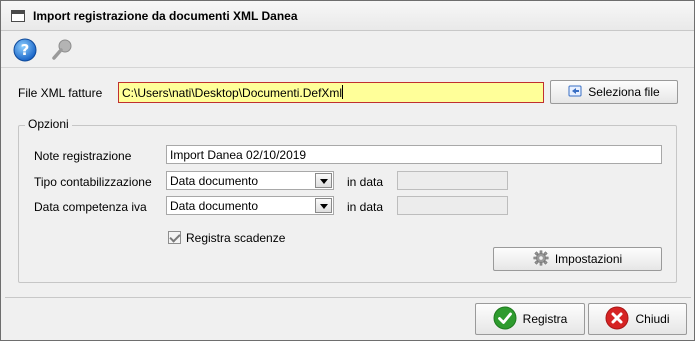 The width and height of the screenshot is (695, 341). Describe the element at coordinates (83, 156) in the screenshot. I see `note-label: Note registrazione` at that location.